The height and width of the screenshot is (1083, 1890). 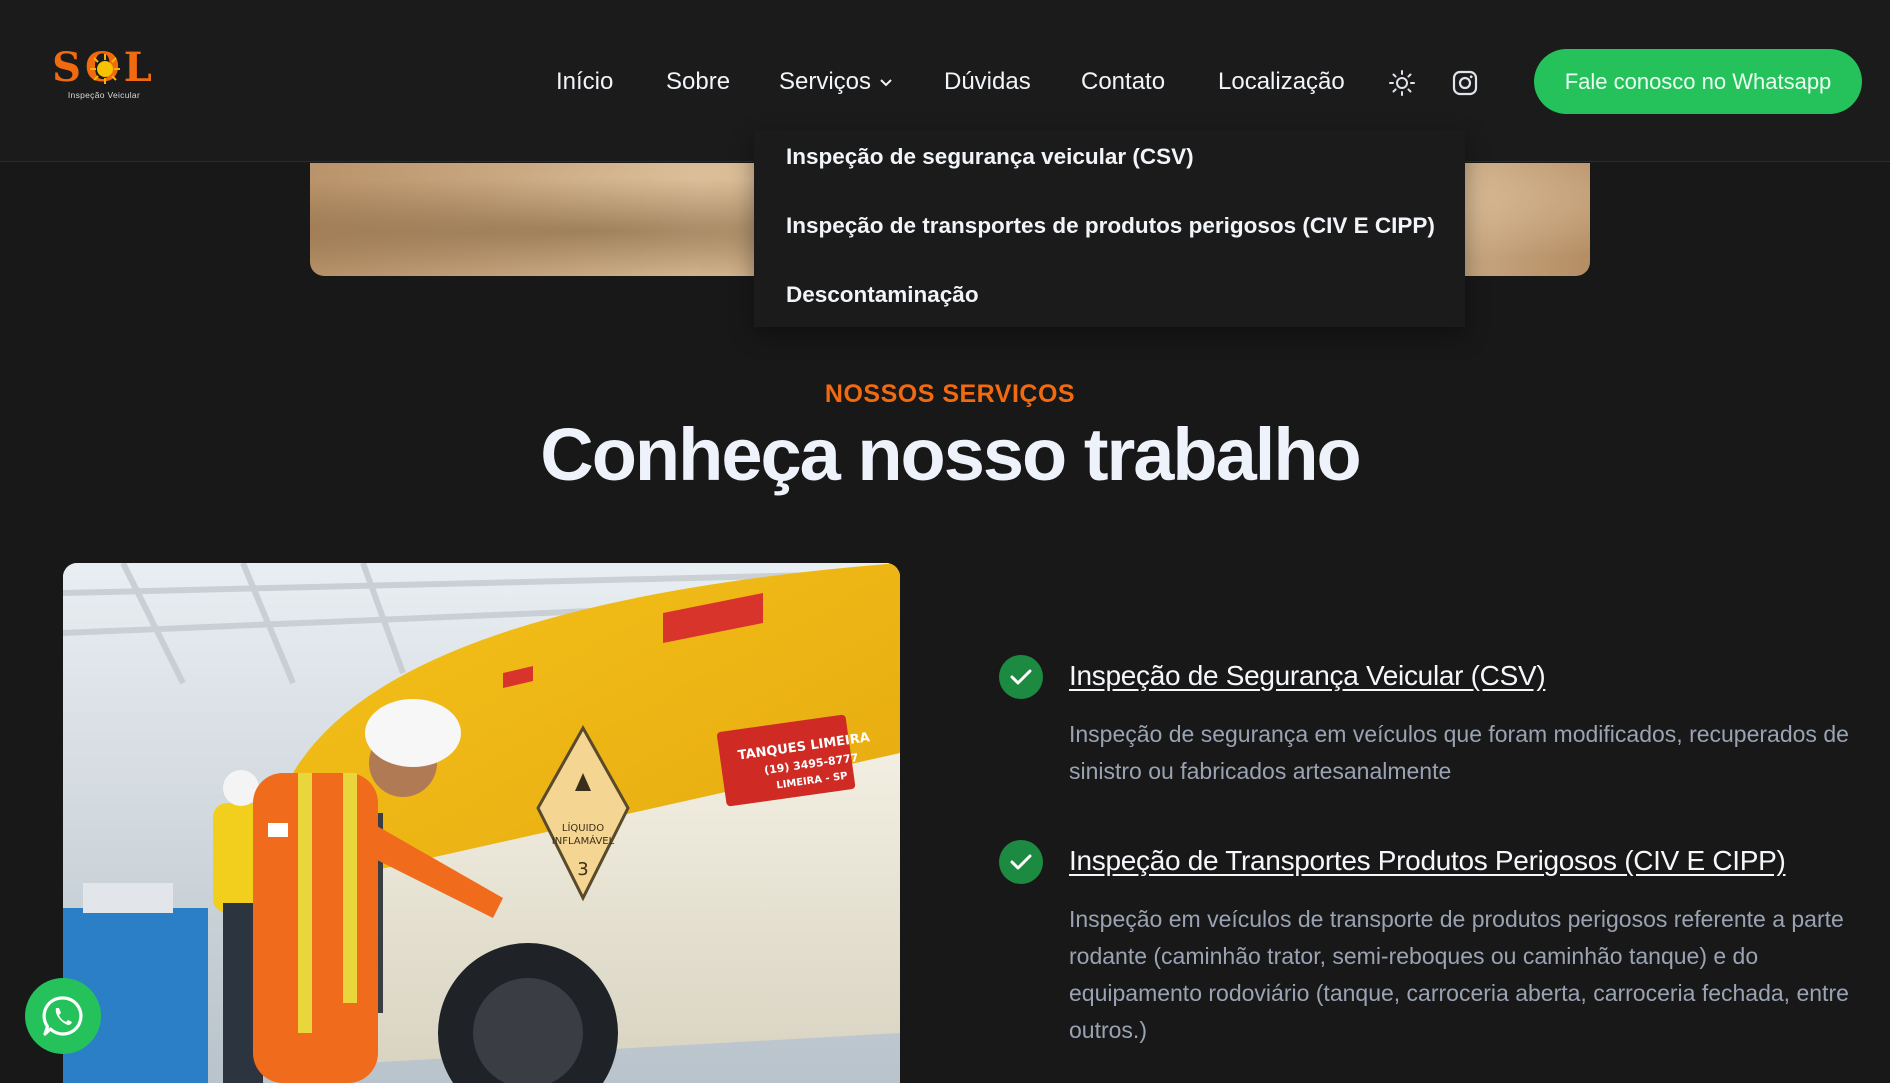 I want to click on section-eyebrow: NOSSOS SERVIÇOS, so click(x=950, y=394).